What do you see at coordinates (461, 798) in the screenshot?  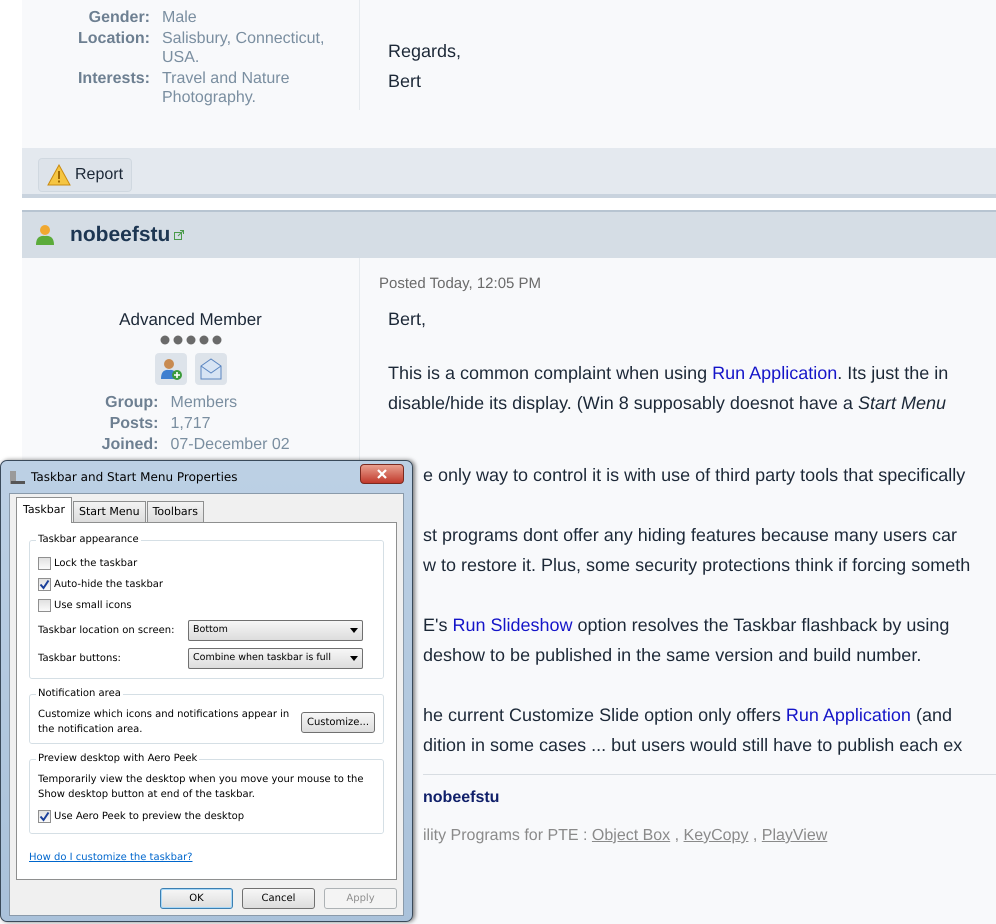 I see `signature-name: nobeefstu` at bounding box center [461, 798].